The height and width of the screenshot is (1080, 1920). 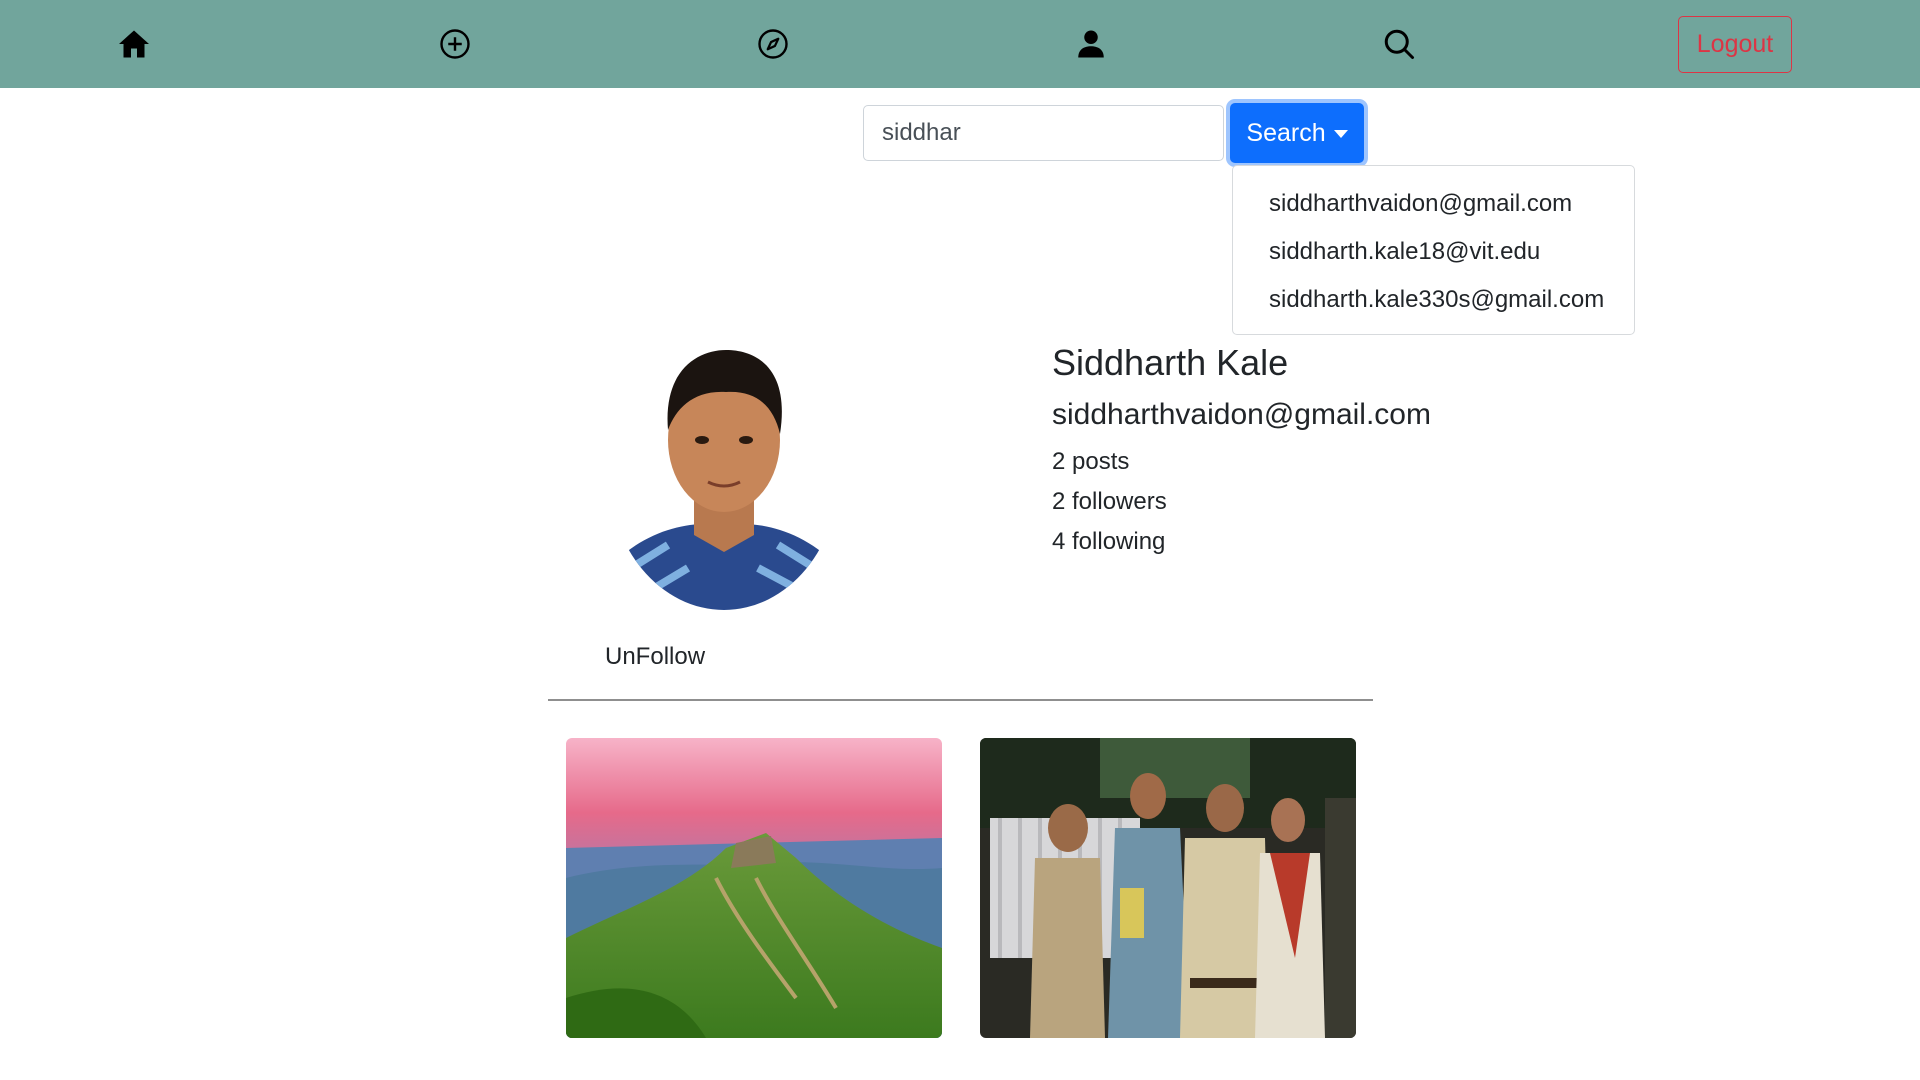 I want to click on unfollow-button: UnFollow, so click(x=655, y=657).